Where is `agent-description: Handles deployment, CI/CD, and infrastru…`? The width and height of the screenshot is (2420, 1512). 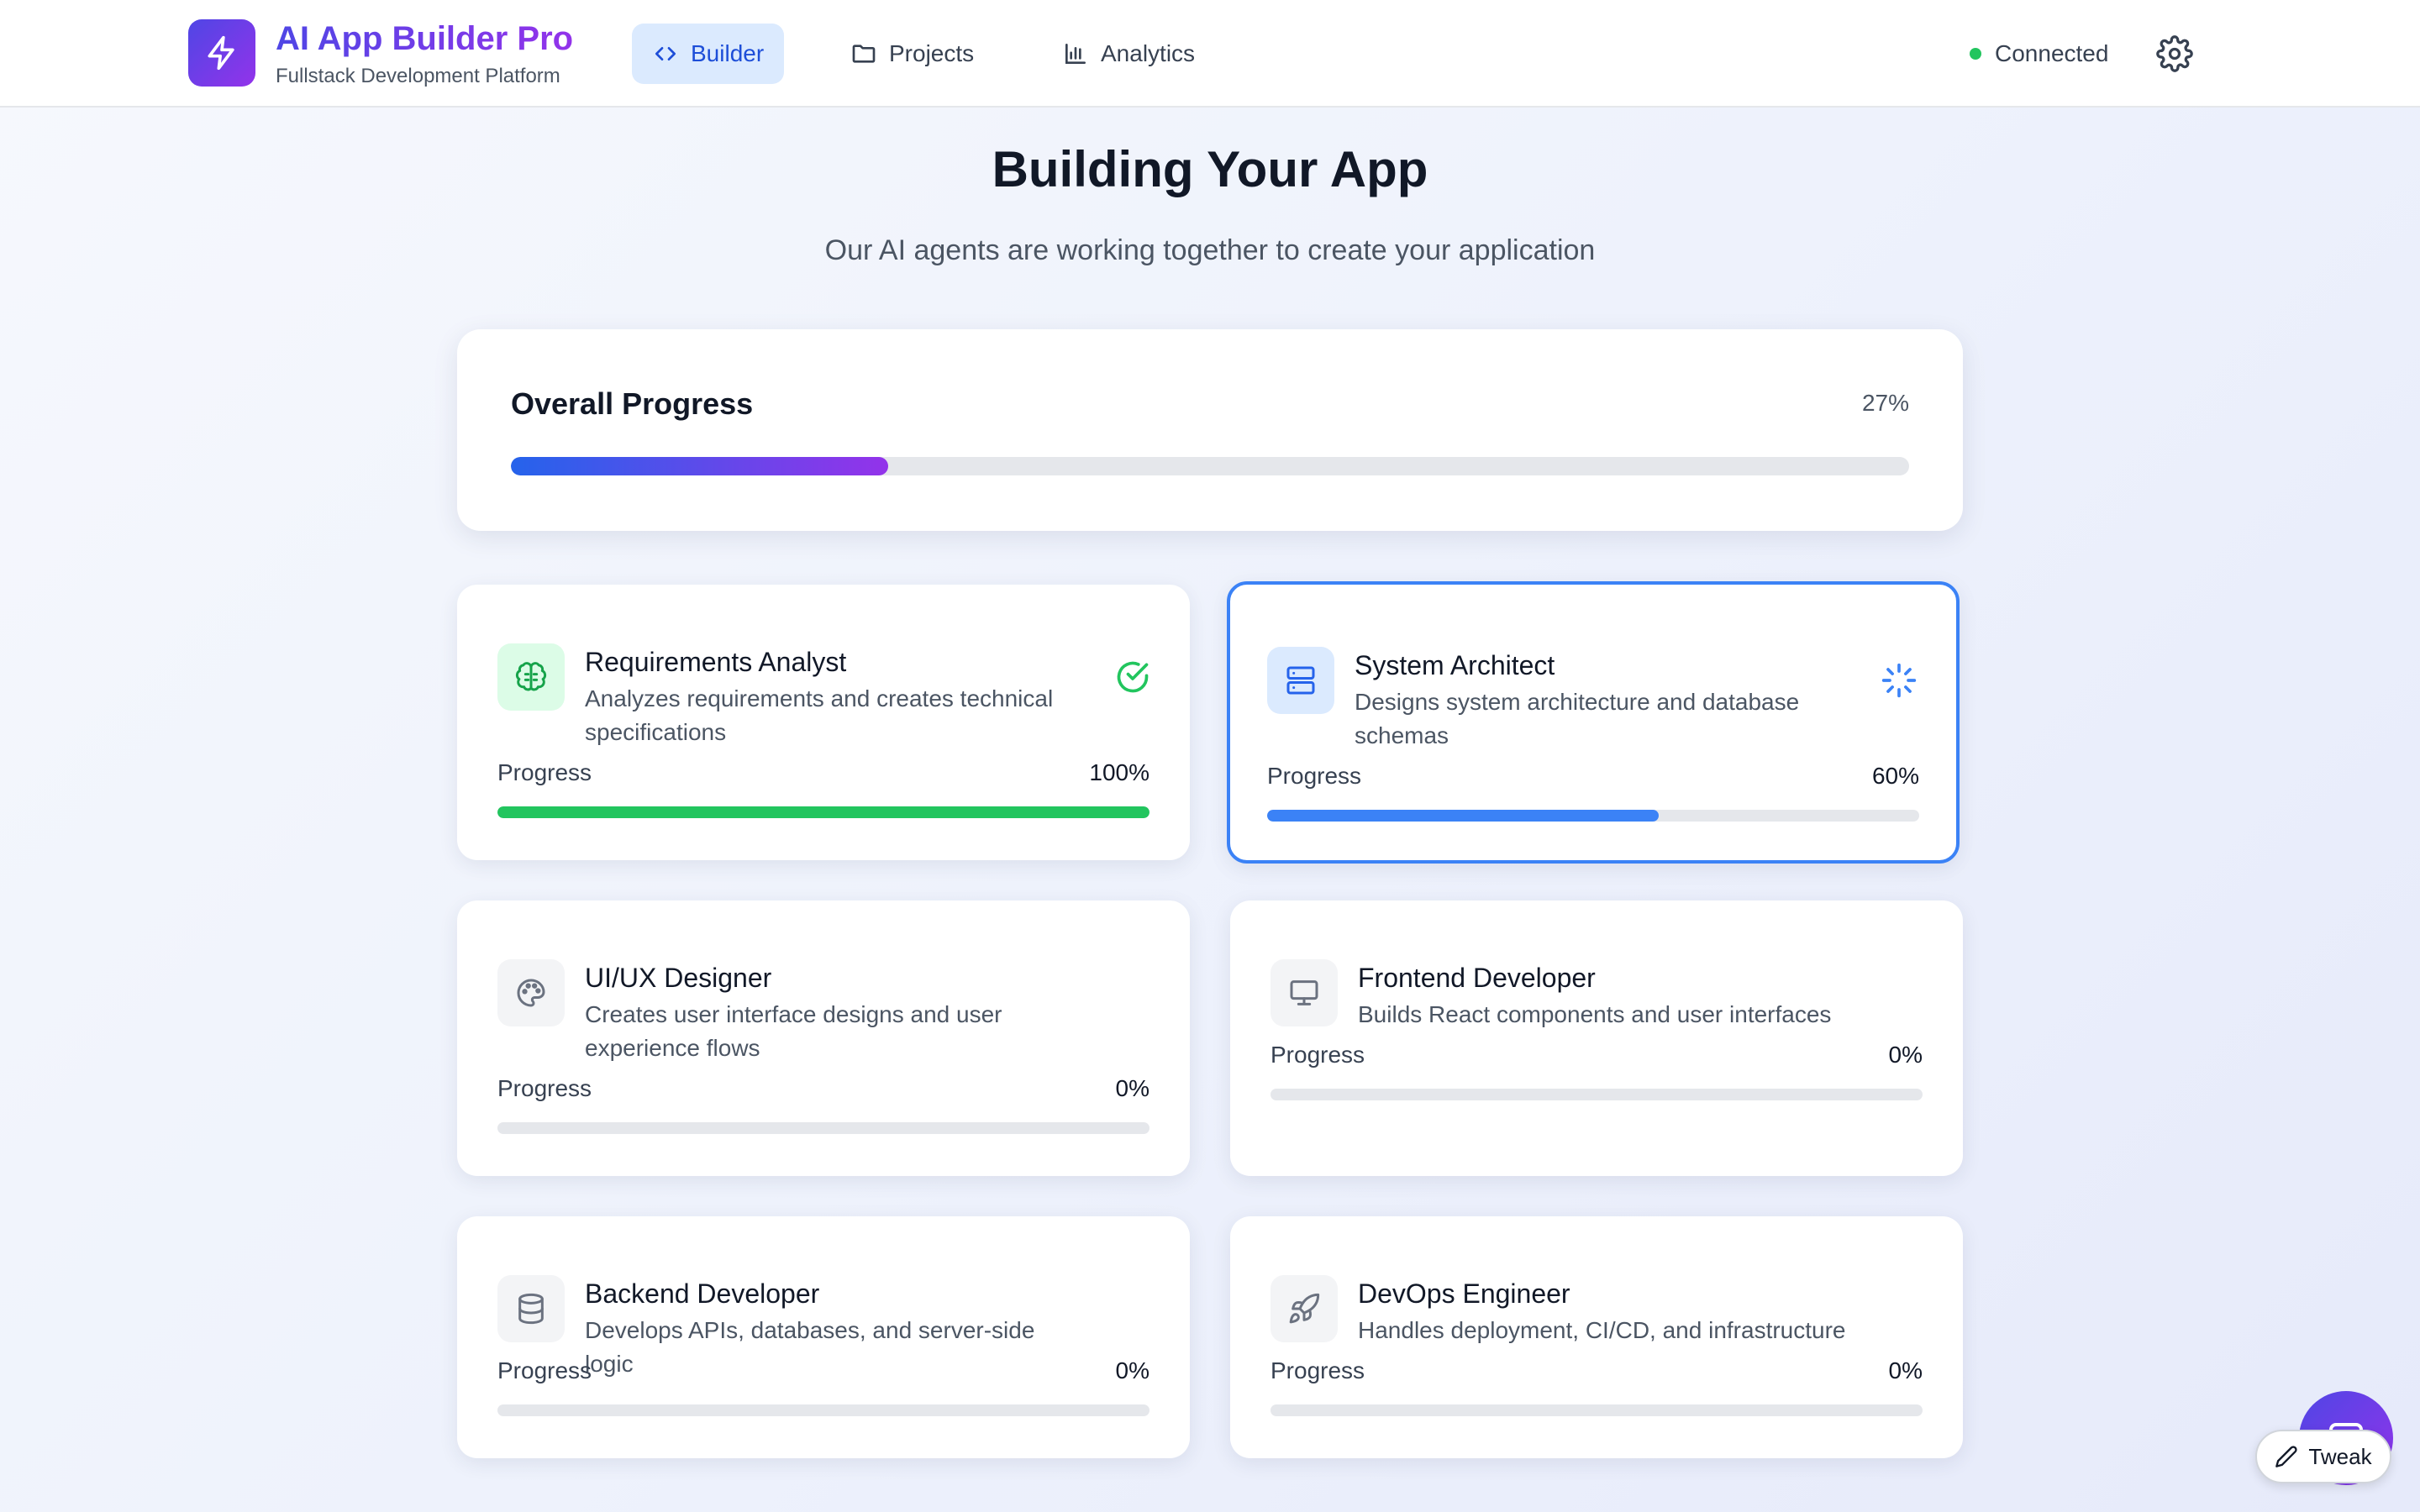
agent-description: Handles deployment, CI/CD, and infrastru… is located at coordinates (1602, 1330).